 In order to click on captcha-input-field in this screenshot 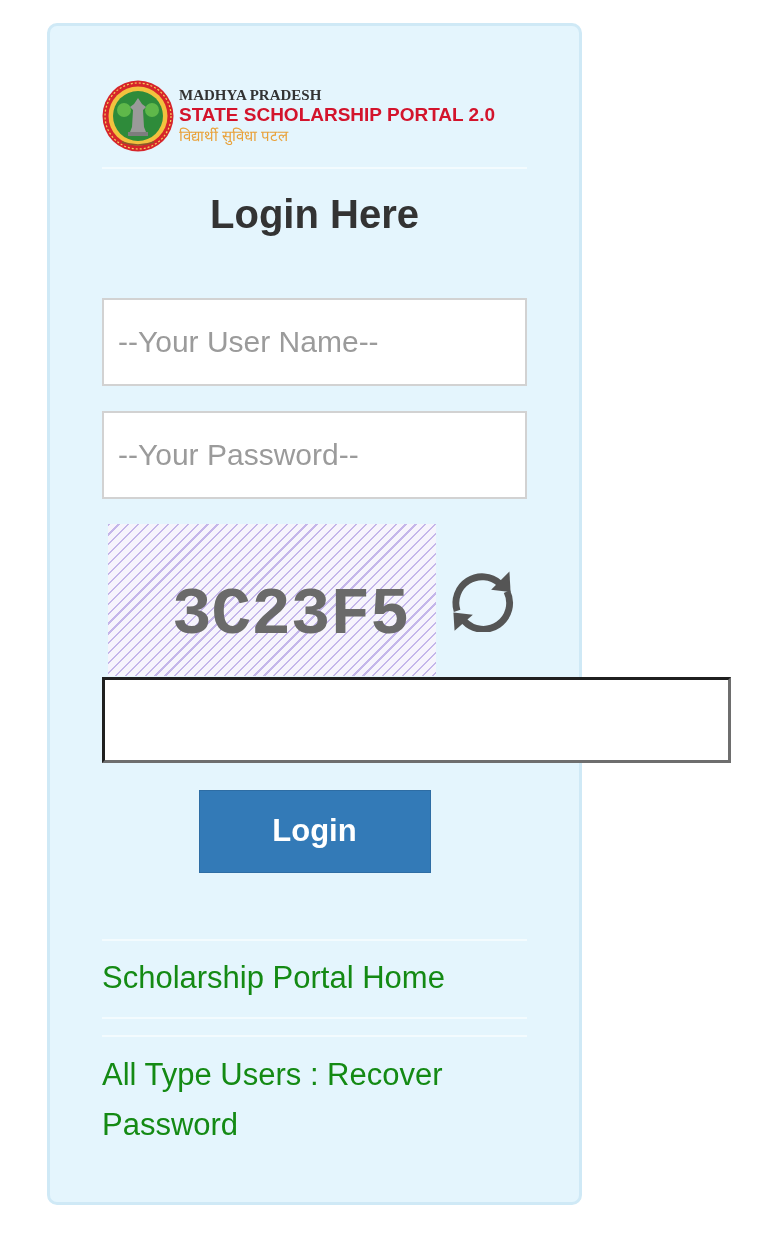, I will do `click(416, 720)`.